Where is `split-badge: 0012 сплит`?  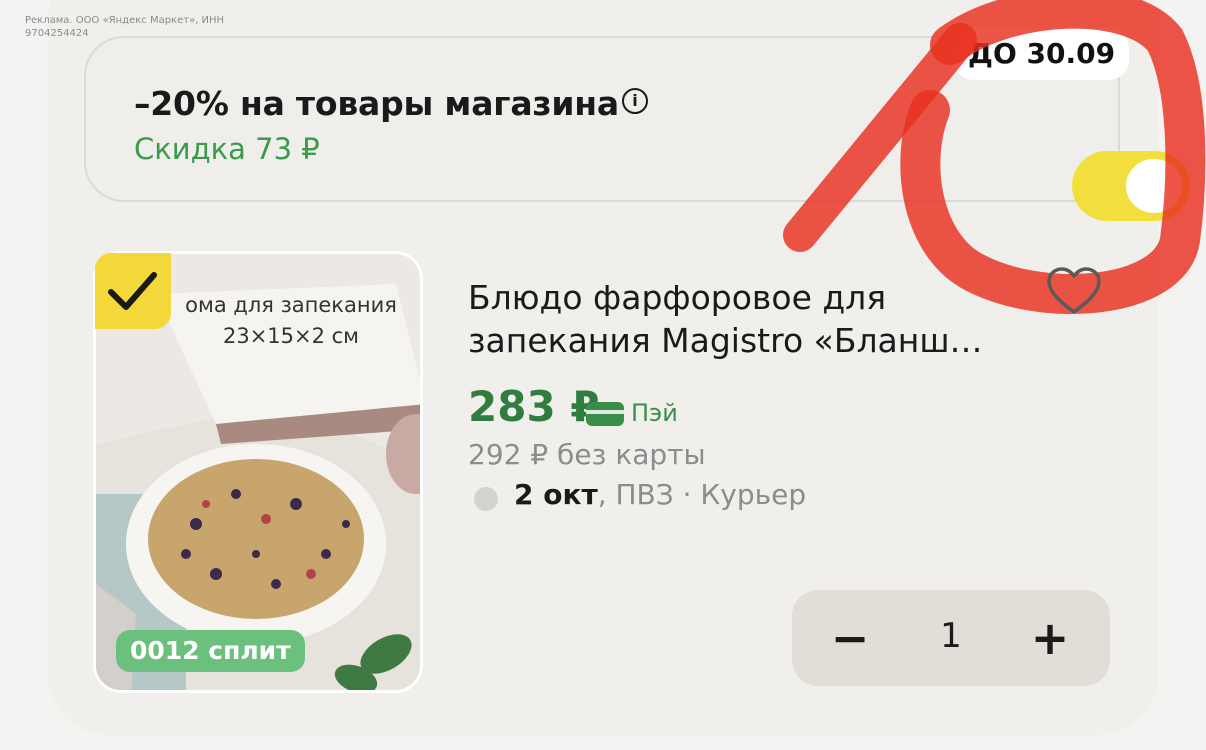
split-badge: 0012 сплит is located at coordinates (210, 651).